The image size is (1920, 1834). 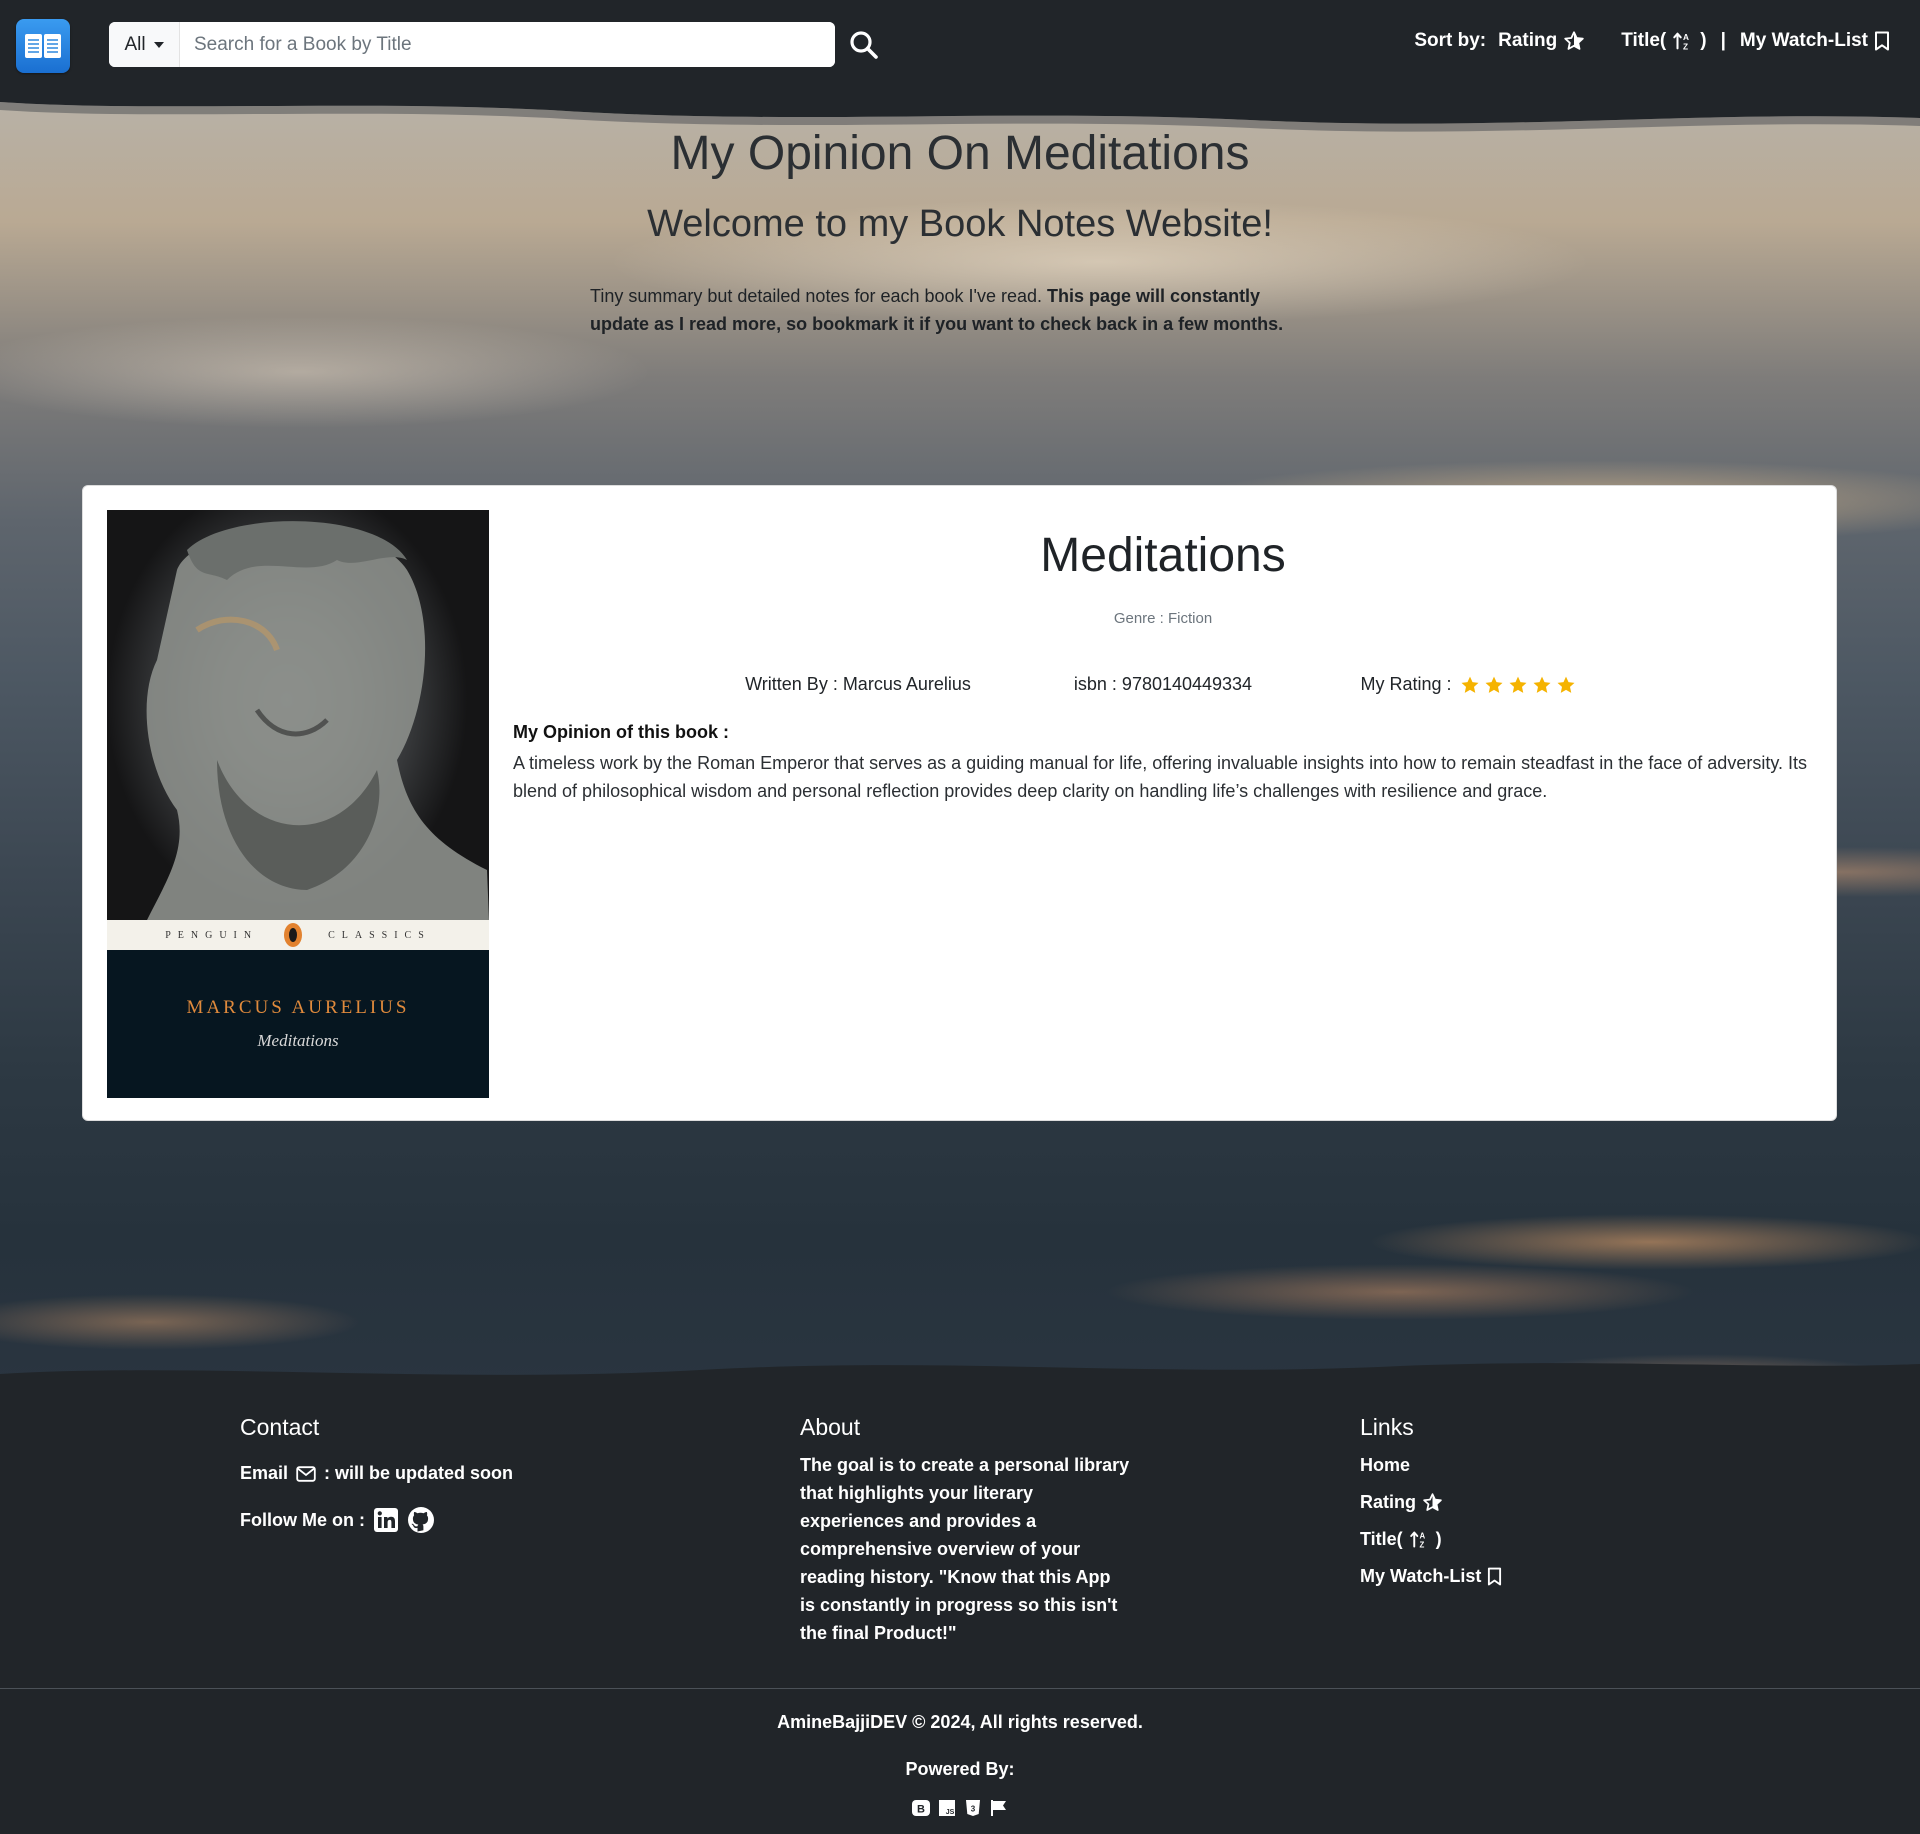 What do you see at coordinates (298, 715) in the screenshot?
I see `cover-art` at bounding box center [298, 715].